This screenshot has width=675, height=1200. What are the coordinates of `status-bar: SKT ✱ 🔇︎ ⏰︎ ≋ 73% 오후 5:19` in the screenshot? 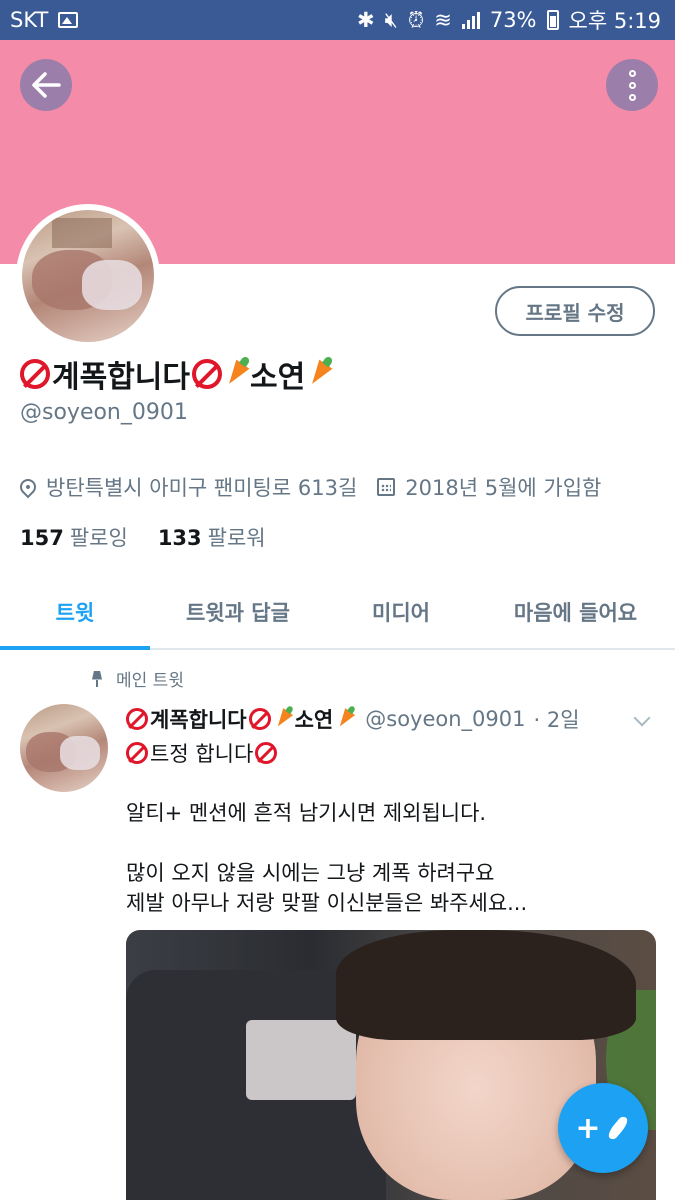 It's located at (337, 20).